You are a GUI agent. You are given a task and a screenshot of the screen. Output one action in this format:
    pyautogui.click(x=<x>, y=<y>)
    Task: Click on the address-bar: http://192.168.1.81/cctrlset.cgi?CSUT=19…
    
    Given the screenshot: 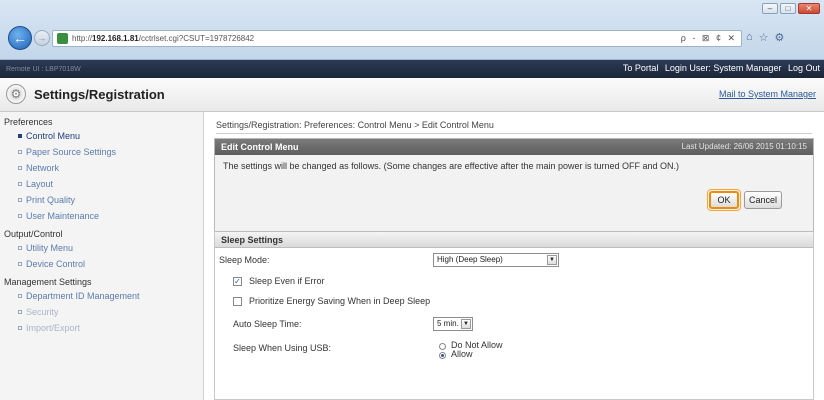 What is the action you would take?
    pyautogui.click(x=397, y=38)
    